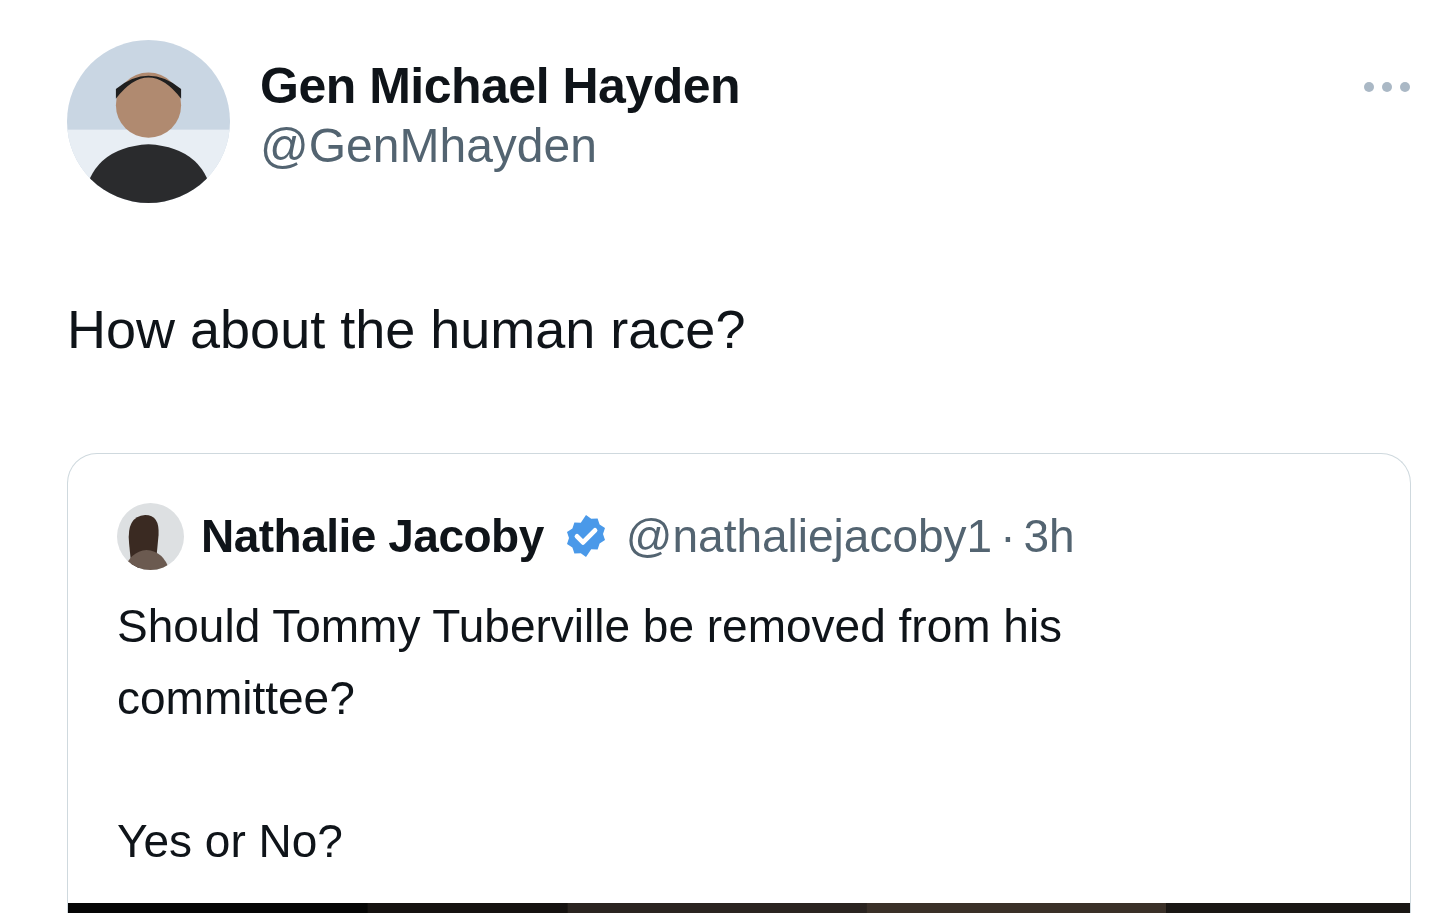 The height and width of the screenshot is (917, 1456). What do you see at coordinates (500, 146) in the screenshot?
I see `author-handle: @GenMhayden` at bounding box center [500, 146].